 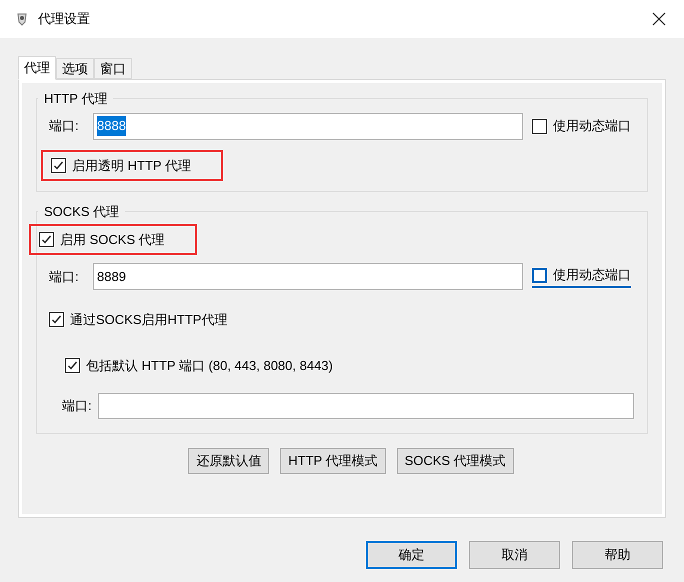 What do you see at coordinates (131, 165) in the screenshot?
I see `checkbox-label: 启用透明 HTTP 代理` at bounding box center [131, 165].